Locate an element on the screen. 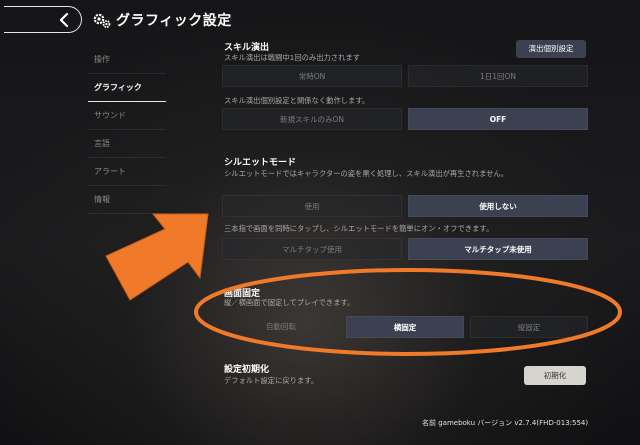 The width and height of the screenshot is (640, 445). multitap-option-use: マルチタップ使用 is located at coordinates (312, 249).